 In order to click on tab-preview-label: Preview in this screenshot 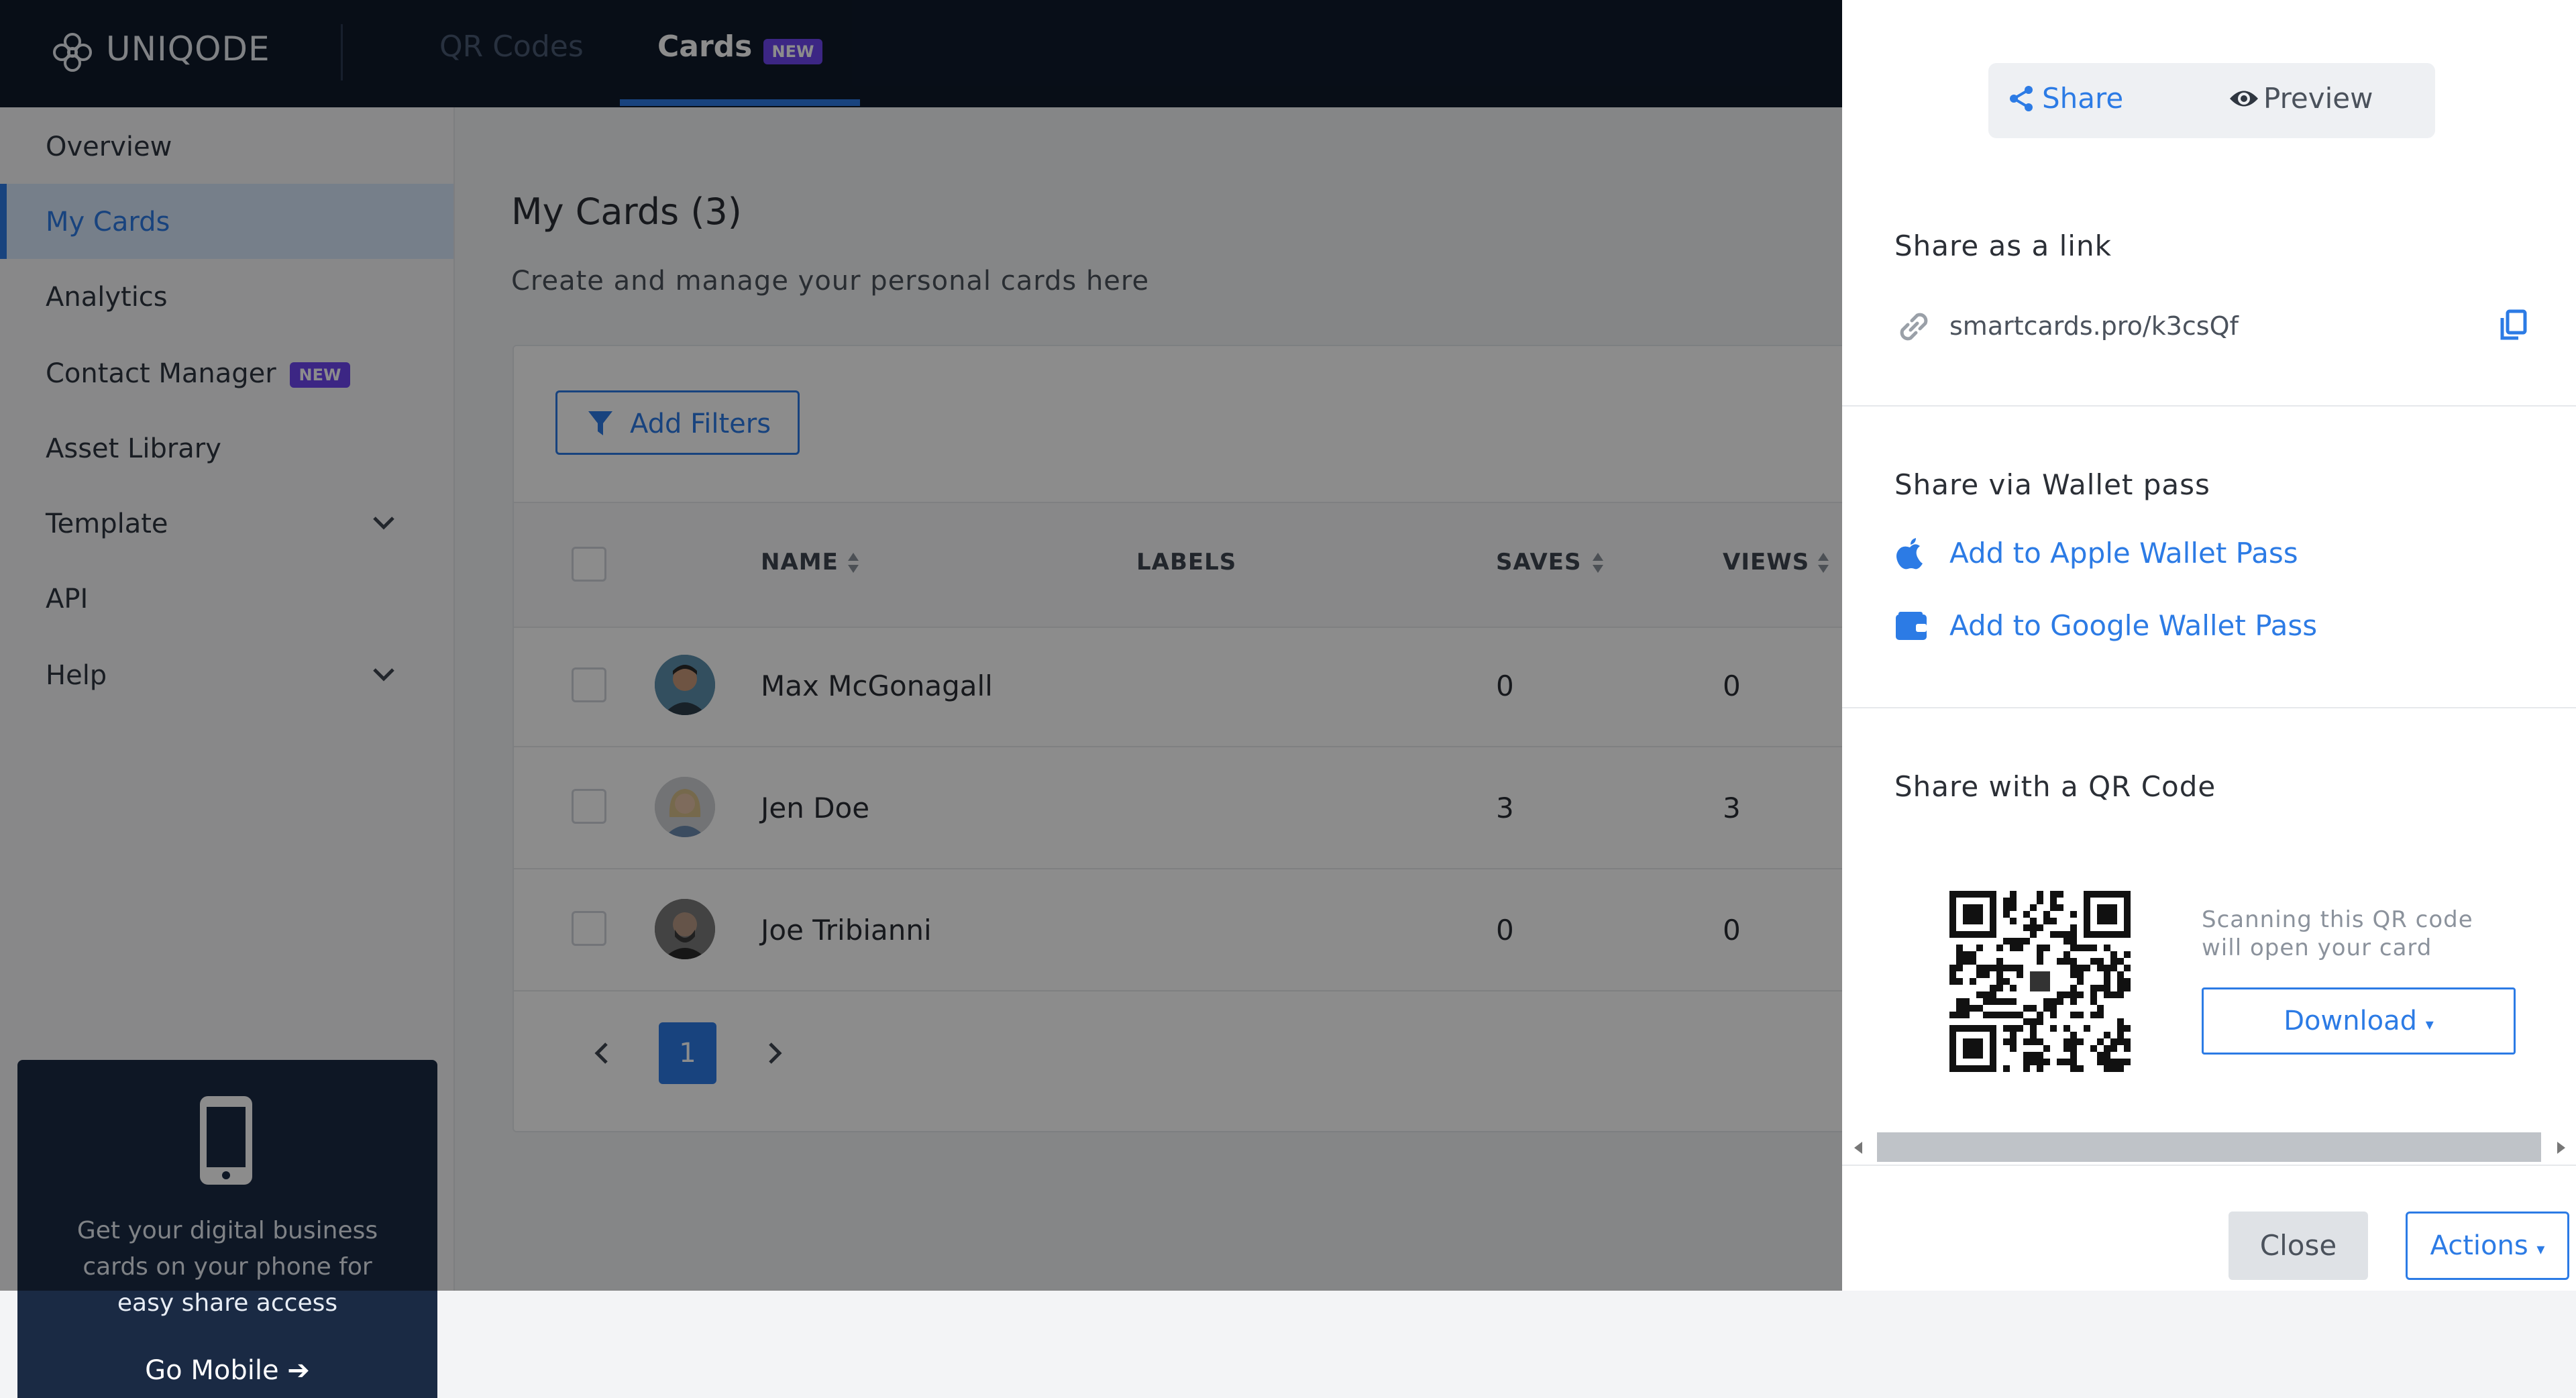, I will do `click(2318, 98)`.